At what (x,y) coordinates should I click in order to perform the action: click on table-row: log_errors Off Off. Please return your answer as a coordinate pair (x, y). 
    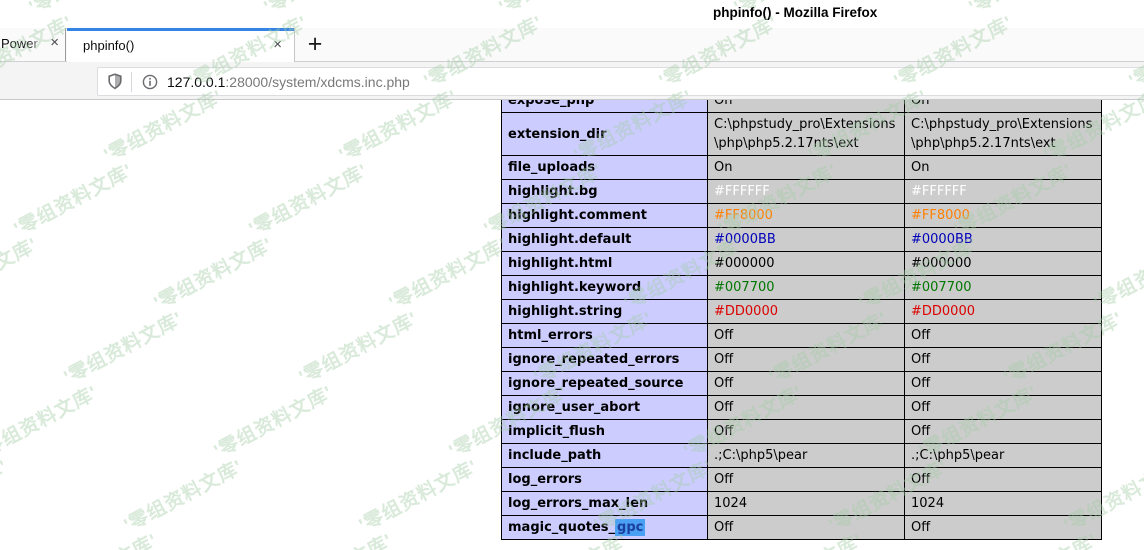
    Looking at the image, I should click on (801, 479).